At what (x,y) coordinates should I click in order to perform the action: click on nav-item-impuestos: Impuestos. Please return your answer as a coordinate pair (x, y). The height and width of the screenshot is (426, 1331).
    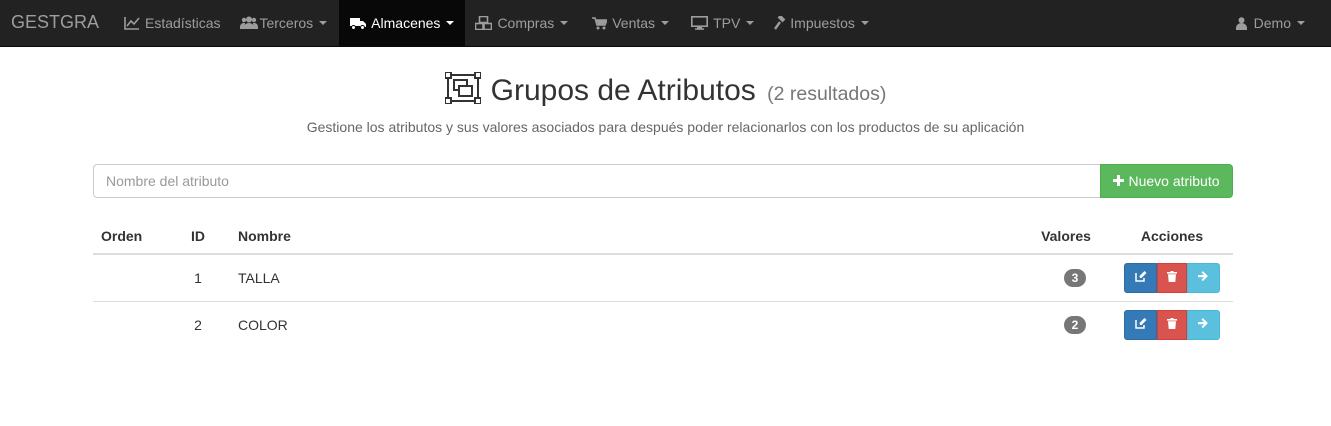
    Looking at the image, I should click on (821, 23).